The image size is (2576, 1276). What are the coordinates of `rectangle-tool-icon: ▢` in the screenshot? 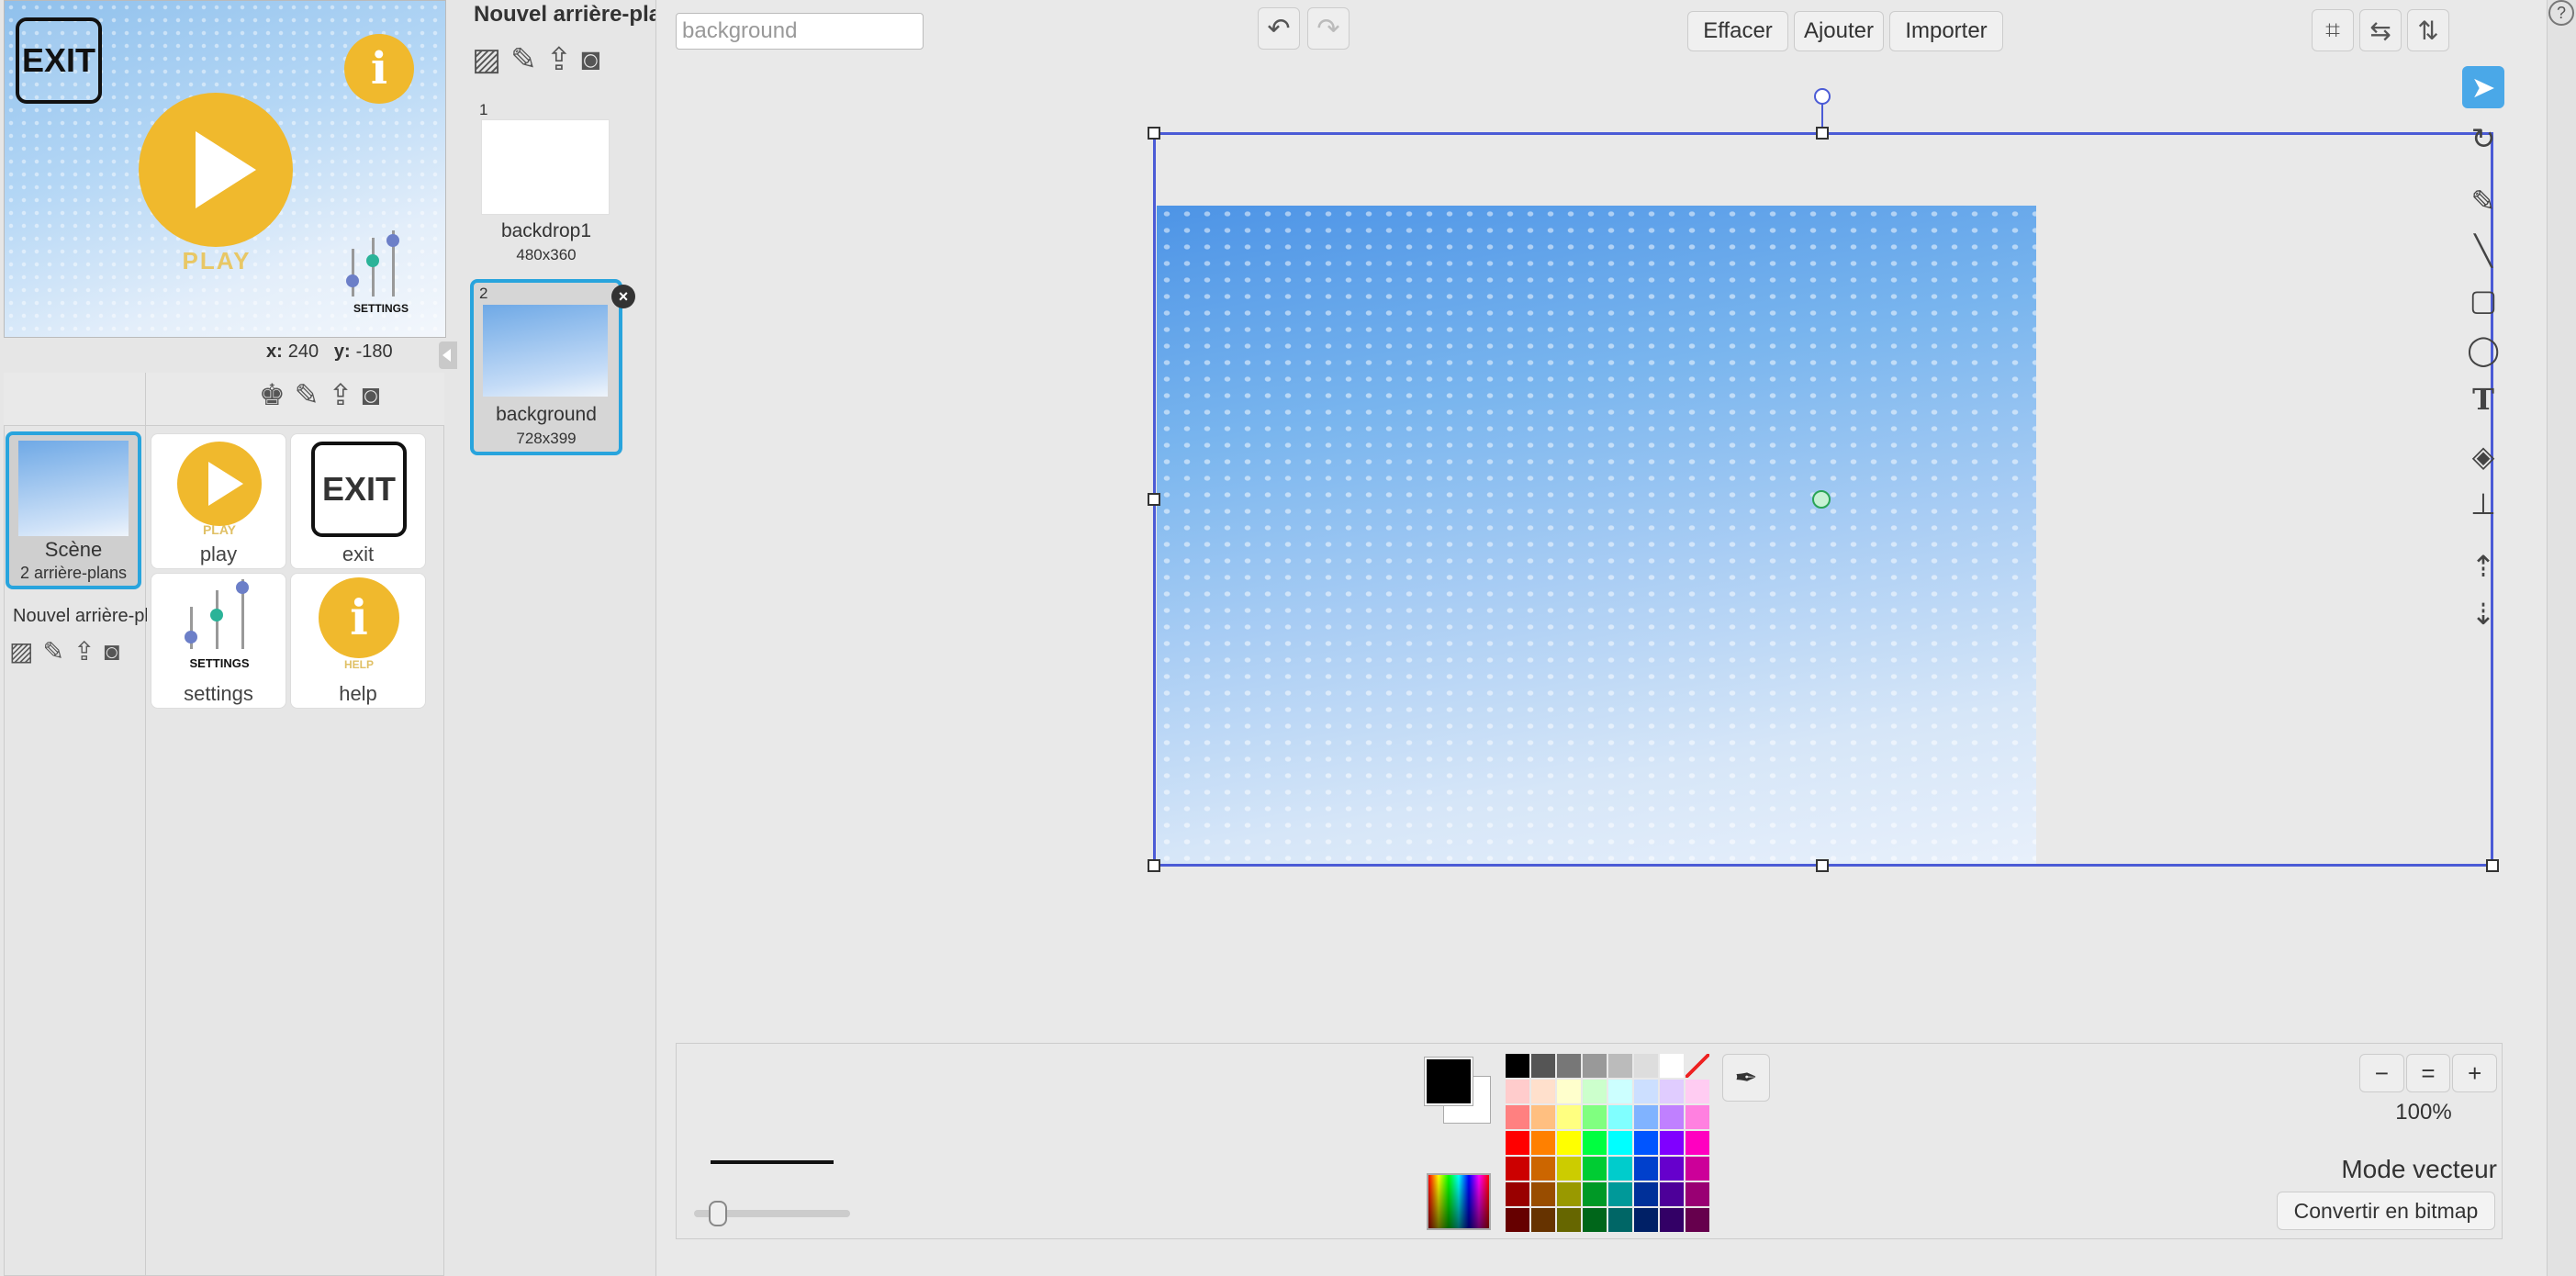 It's located at (2483, 300).